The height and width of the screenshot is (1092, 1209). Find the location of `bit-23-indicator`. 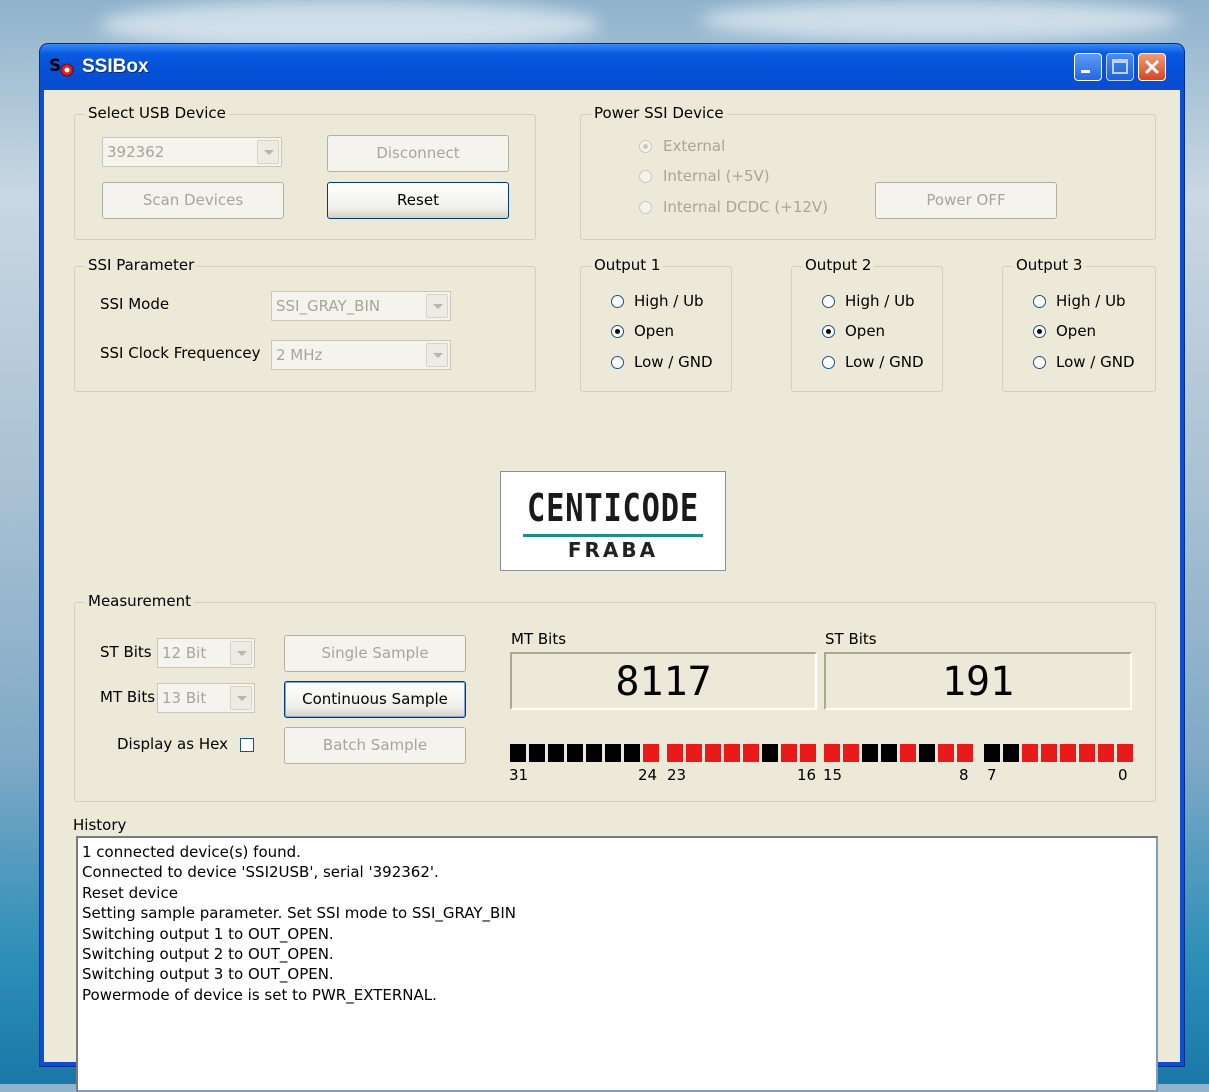

bit-23-indicator is located at coordinates (675, 753).